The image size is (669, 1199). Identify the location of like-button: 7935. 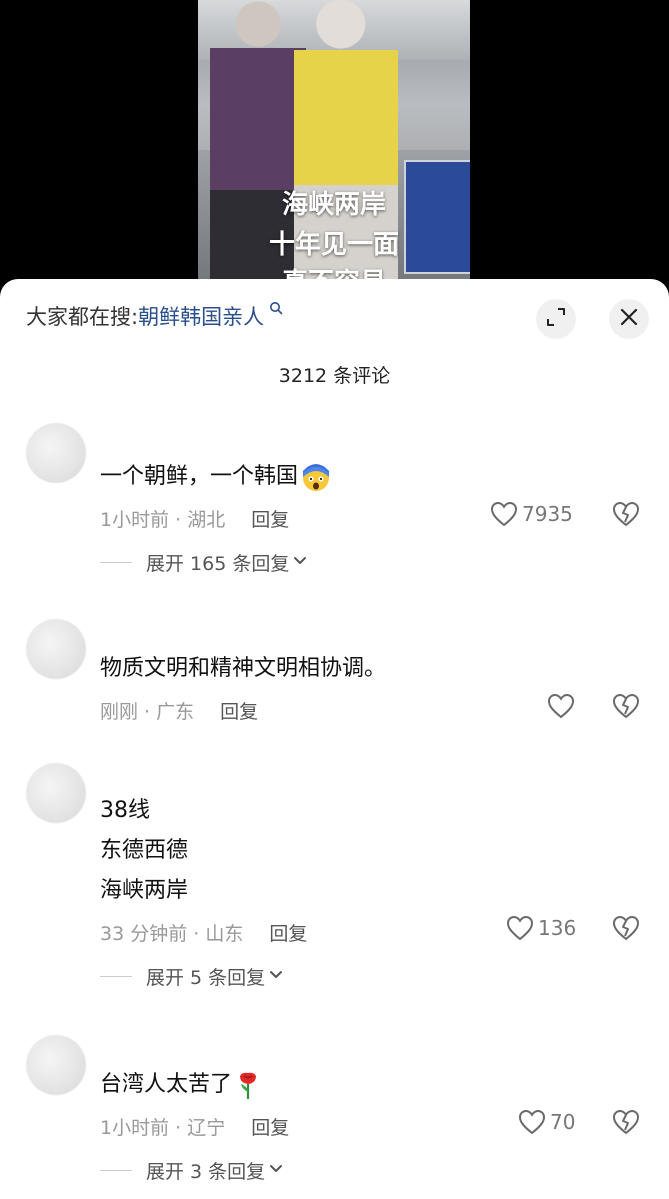
(531, 514).